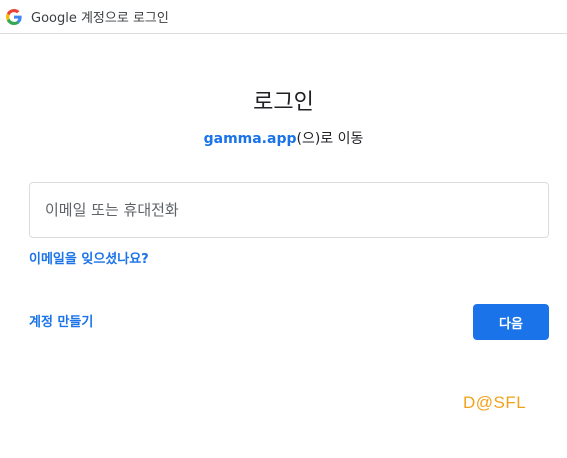 The width and height of the screenshot is (567, 458). What do you see at coordinates (89, 257) in the screenshot?
I see `forgot-email-link: 이메일을 잊으셨나요?` at bounding box center [89, 257].